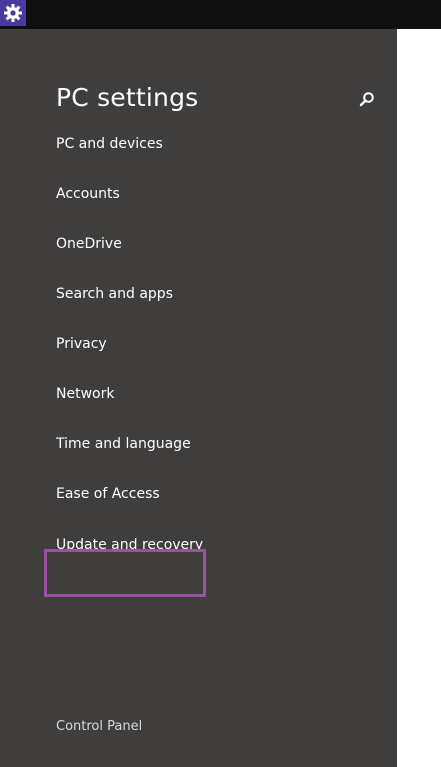 The height and width of the screenshot is (767, 441). I want to click on page-title: PC settings, so click(127, 97).